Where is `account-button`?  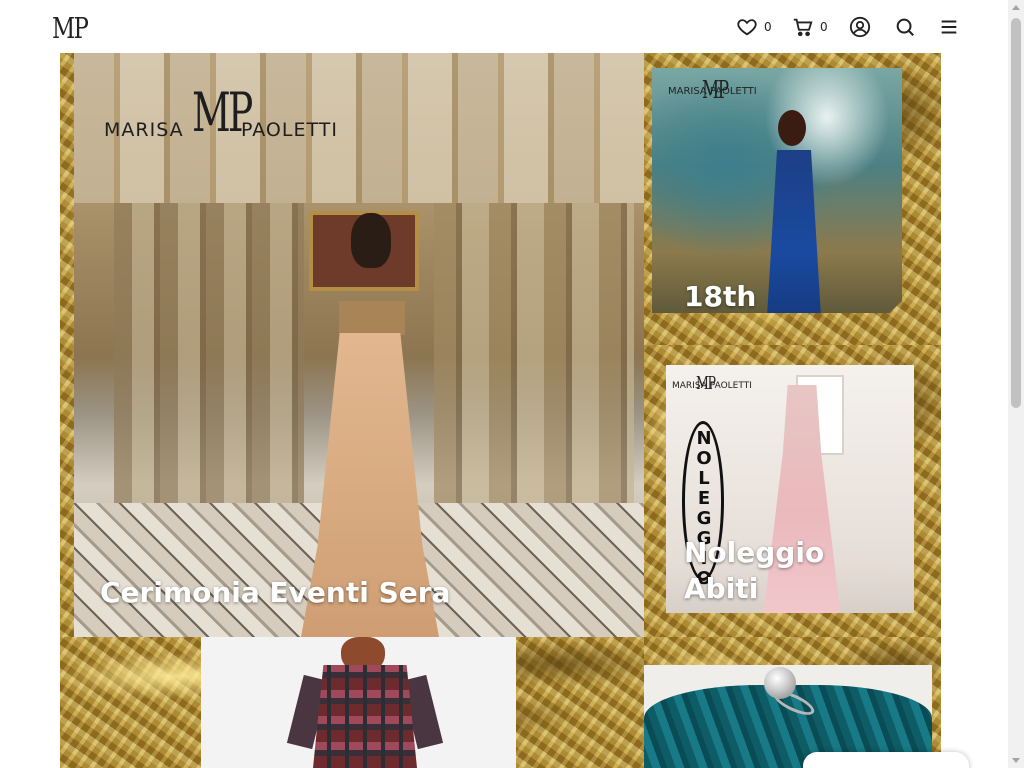 account-button is located at coordinates (860, 27).